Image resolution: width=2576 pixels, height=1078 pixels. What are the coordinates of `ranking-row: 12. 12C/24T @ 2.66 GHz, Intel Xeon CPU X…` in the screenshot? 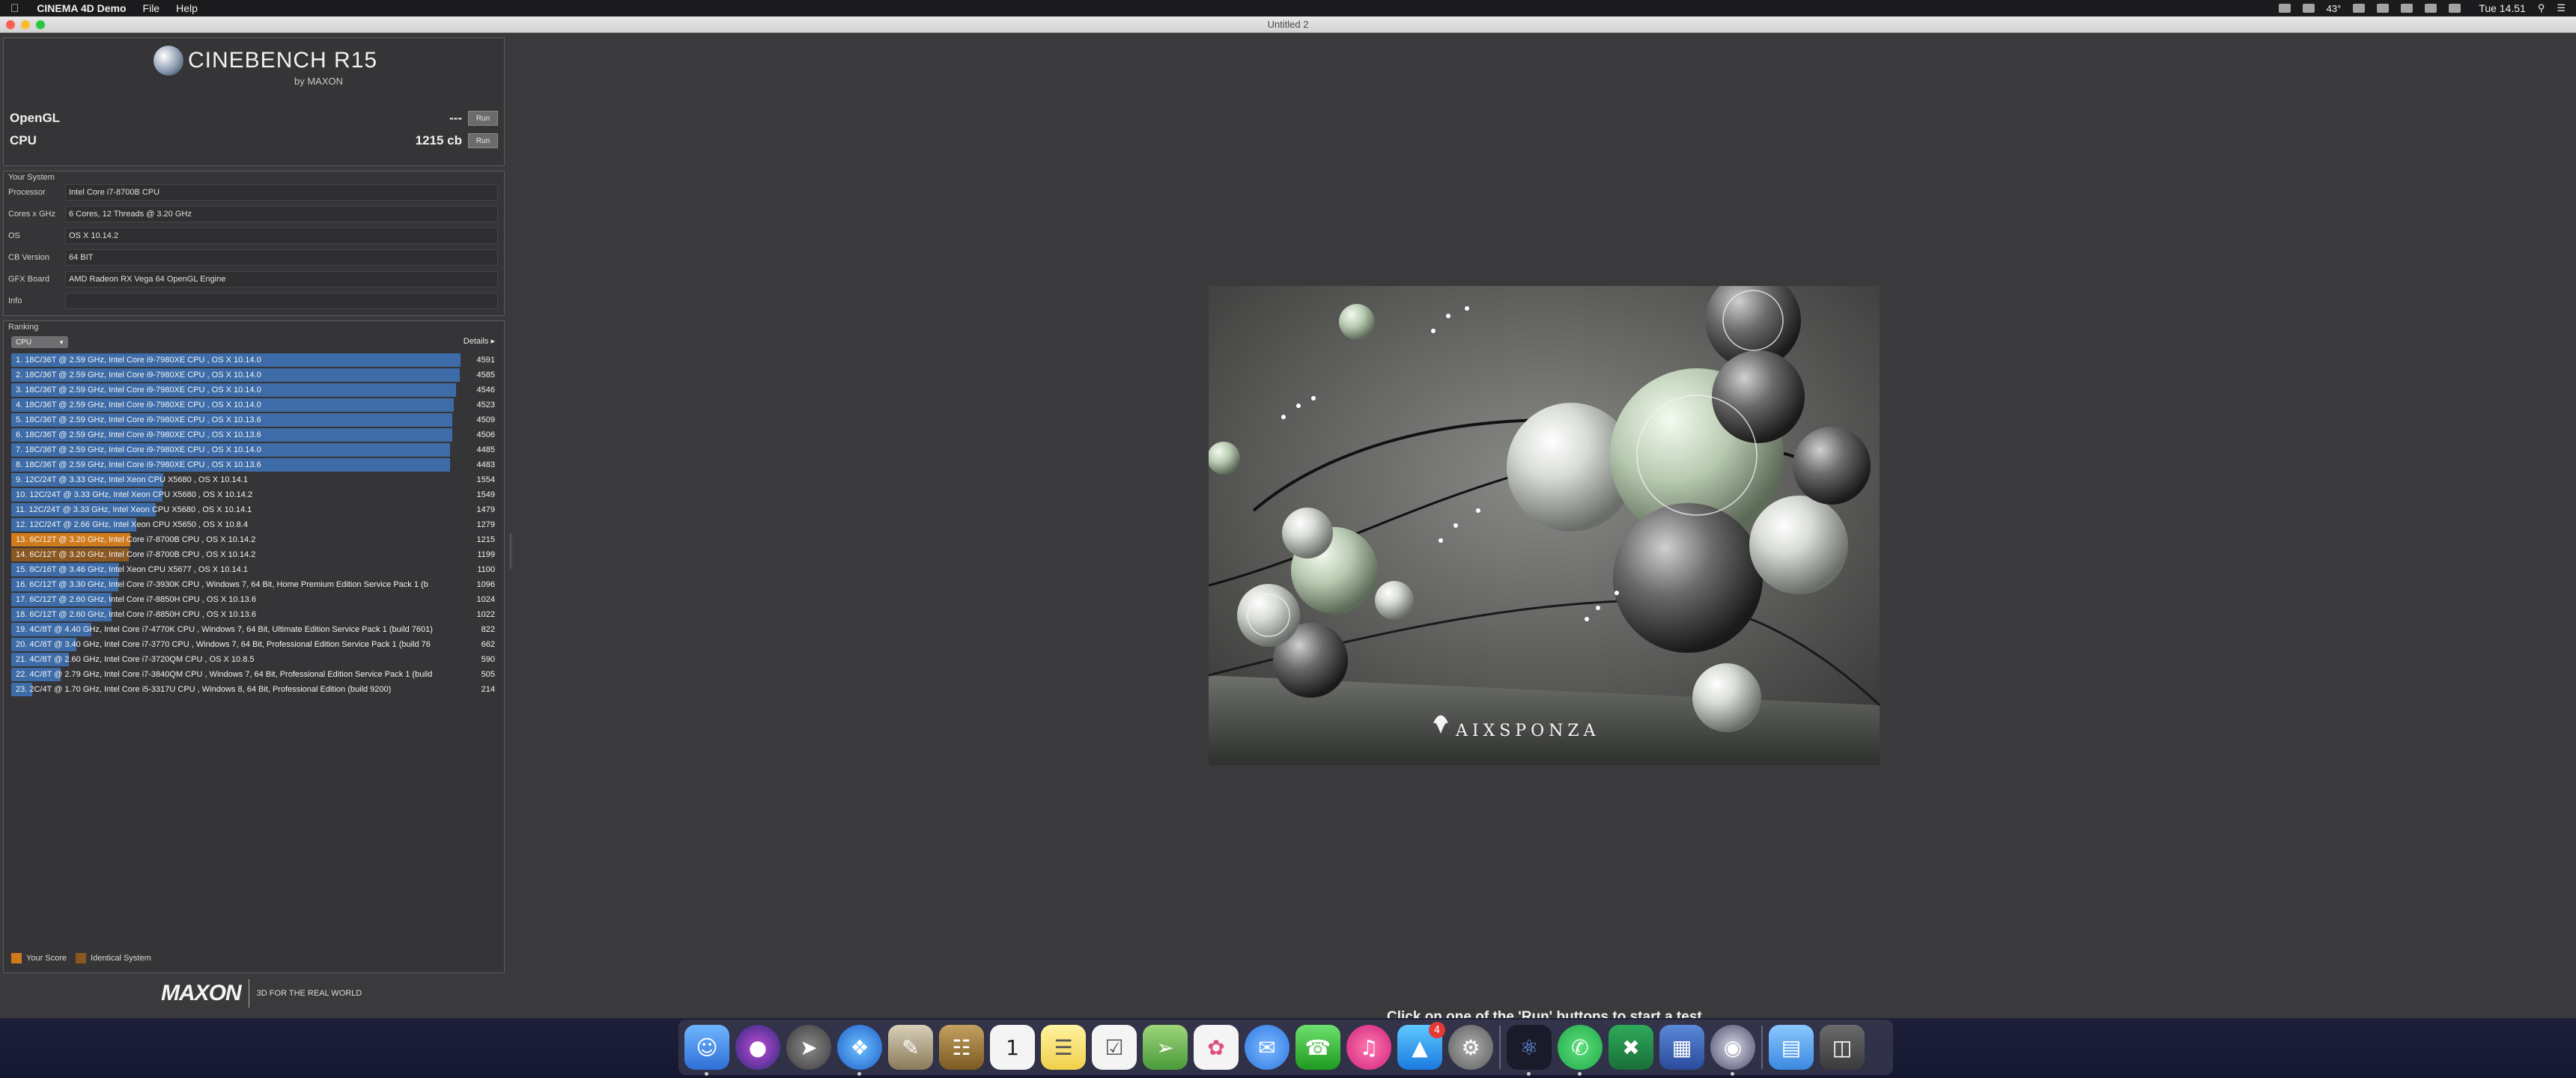 It's located at (255, 524).